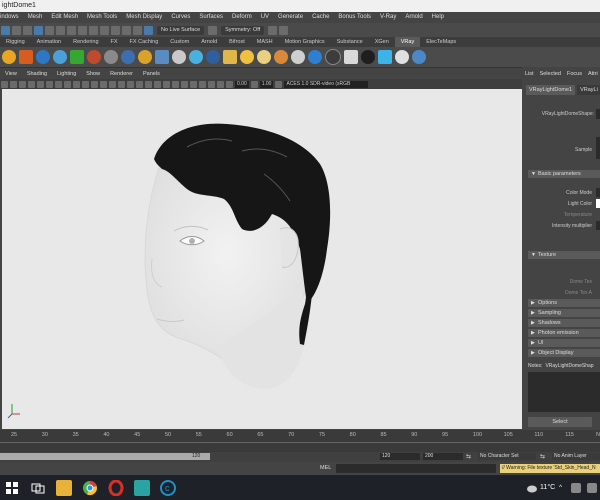  I want to click on hypershade-icon, so click(137, 30).